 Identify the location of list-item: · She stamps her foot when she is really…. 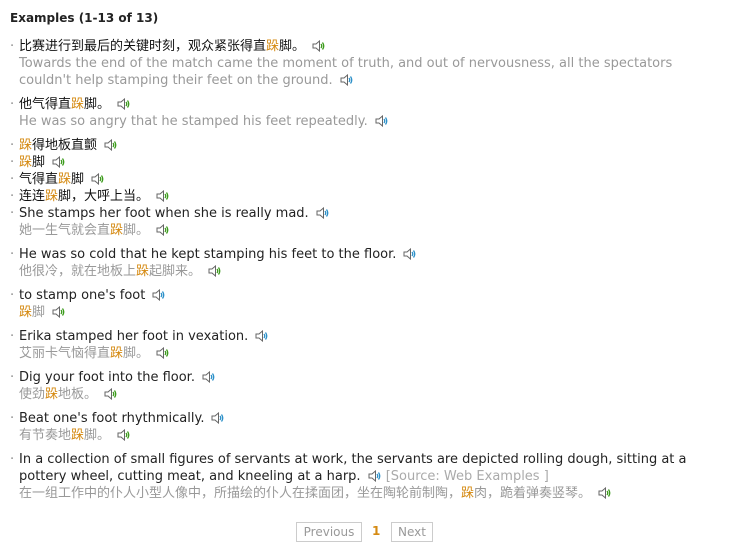
(367, 222).